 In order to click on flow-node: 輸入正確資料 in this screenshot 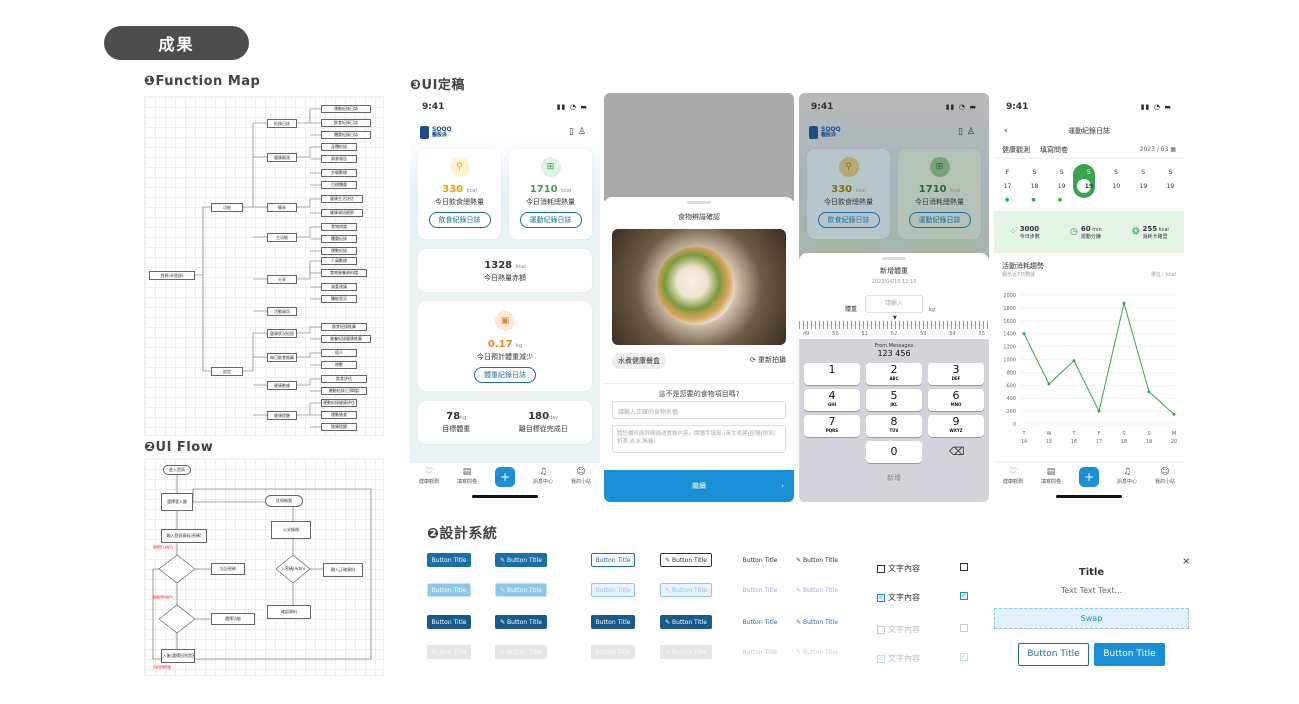, I will do `click(343, 570)`.